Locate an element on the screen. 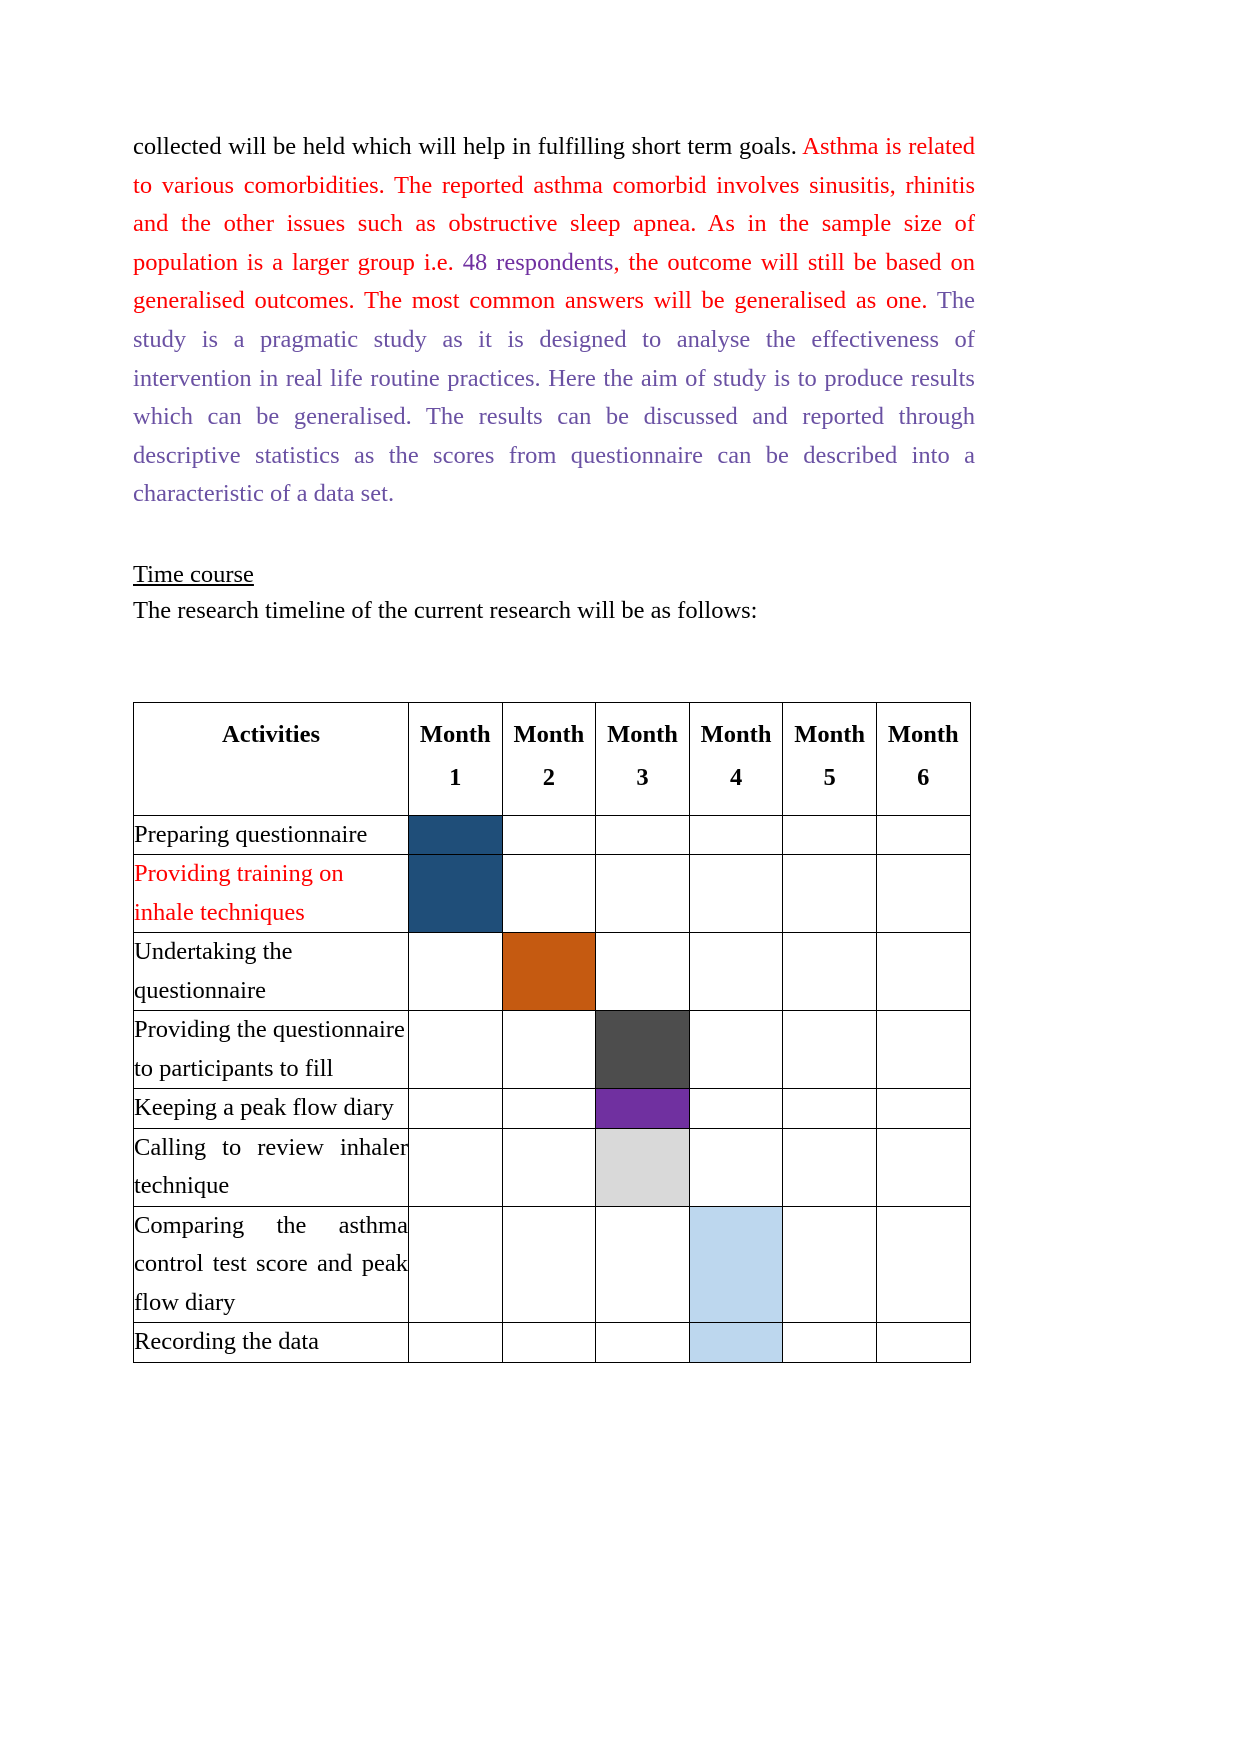  column-header-month-6: Month 6 is located at coordinates (923, 758).